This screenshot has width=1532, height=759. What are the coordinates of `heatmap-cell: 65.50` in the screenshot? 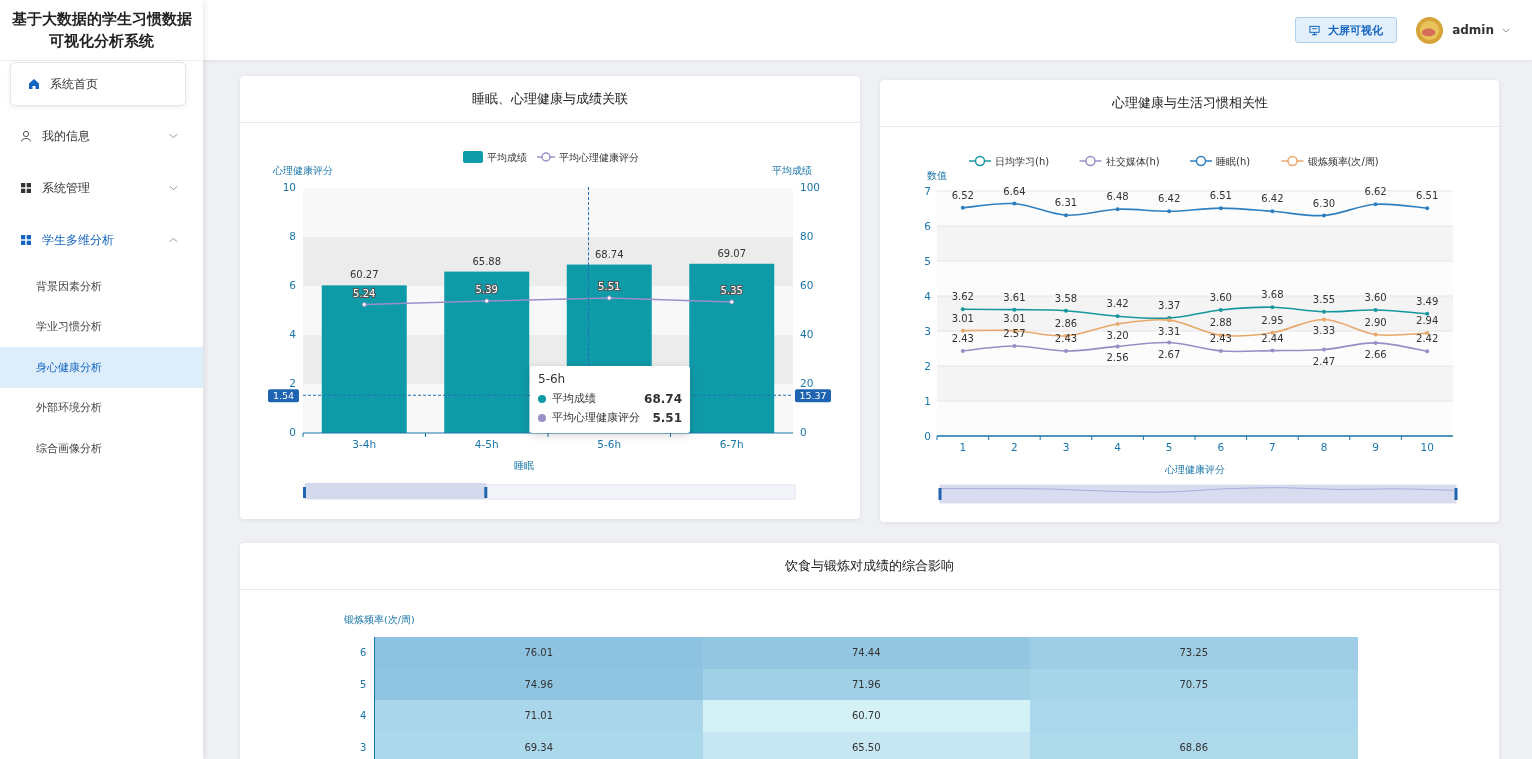 It's located at (866, 745).